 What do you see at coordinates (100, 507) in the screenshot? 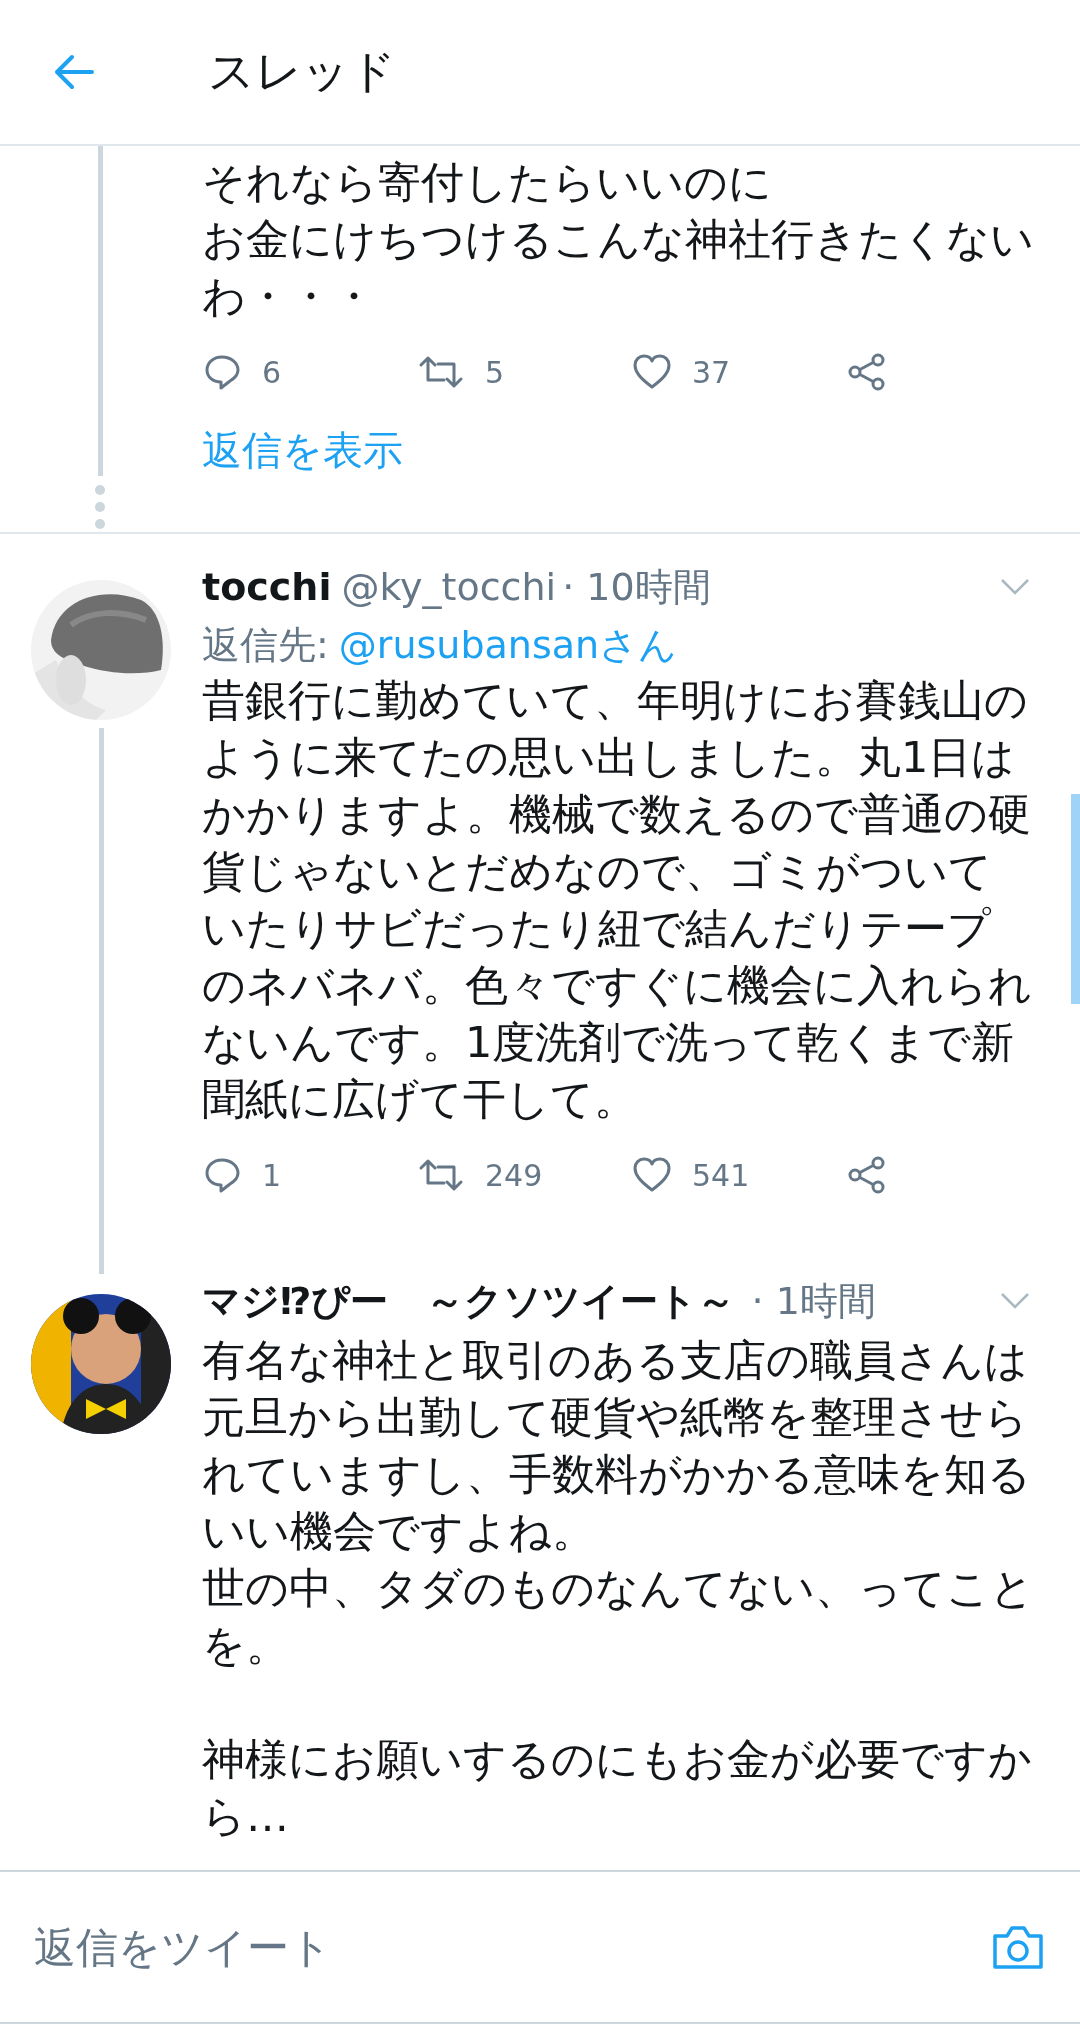
I see `thread-dots-icon` at bounding box center [100, 507].